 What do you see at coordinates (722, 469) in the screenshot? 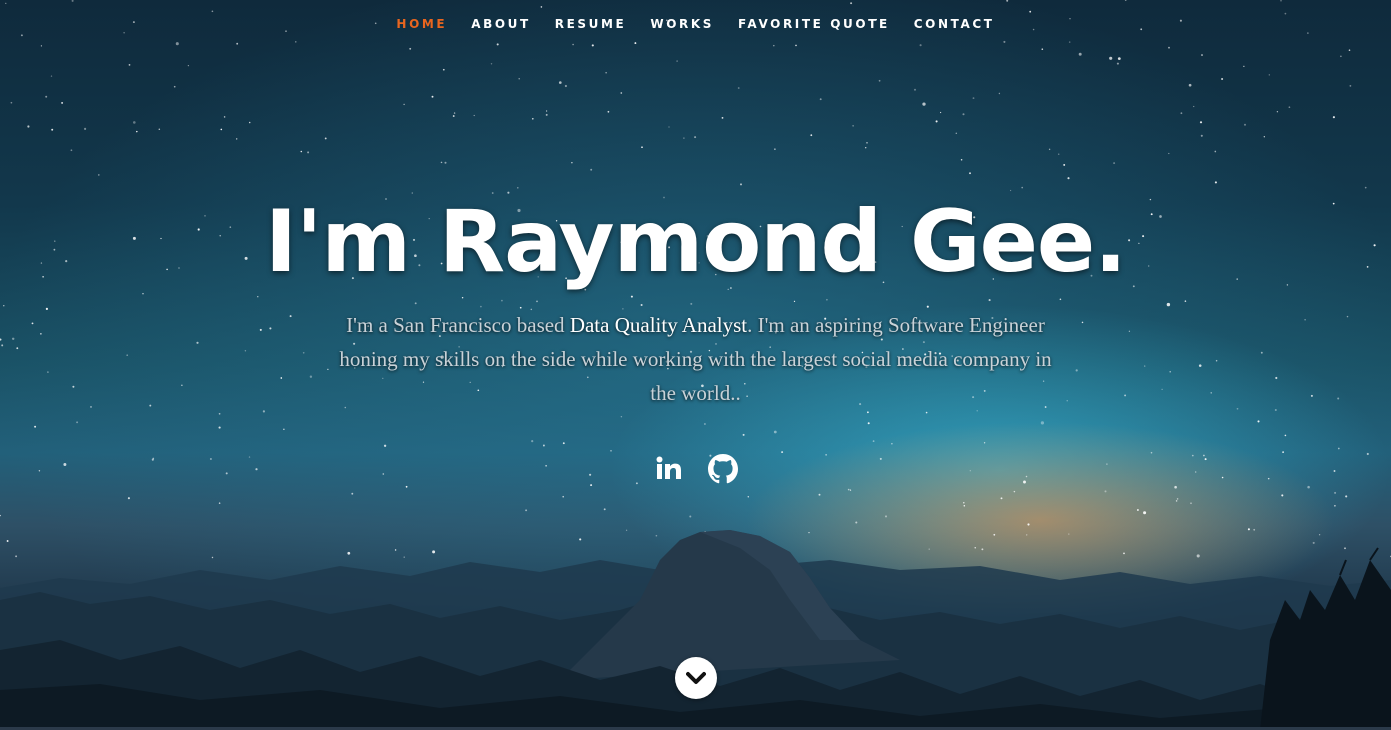
I see `github-icon` at bounding box center [722, 469].